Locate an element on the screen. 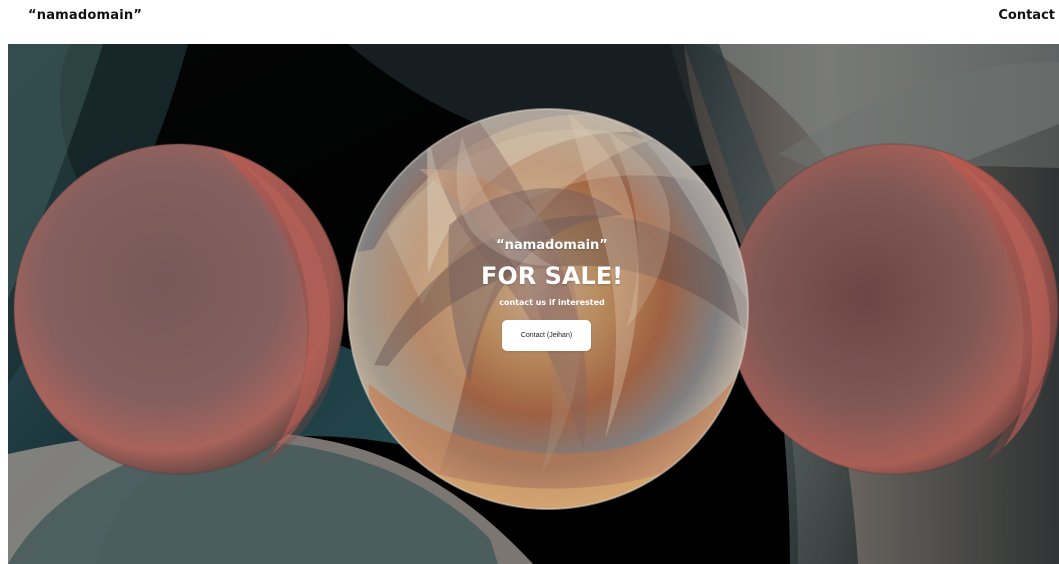 The image size is (1059, 564). brand-link: “namadomain” is located at coordinates (85, 16).